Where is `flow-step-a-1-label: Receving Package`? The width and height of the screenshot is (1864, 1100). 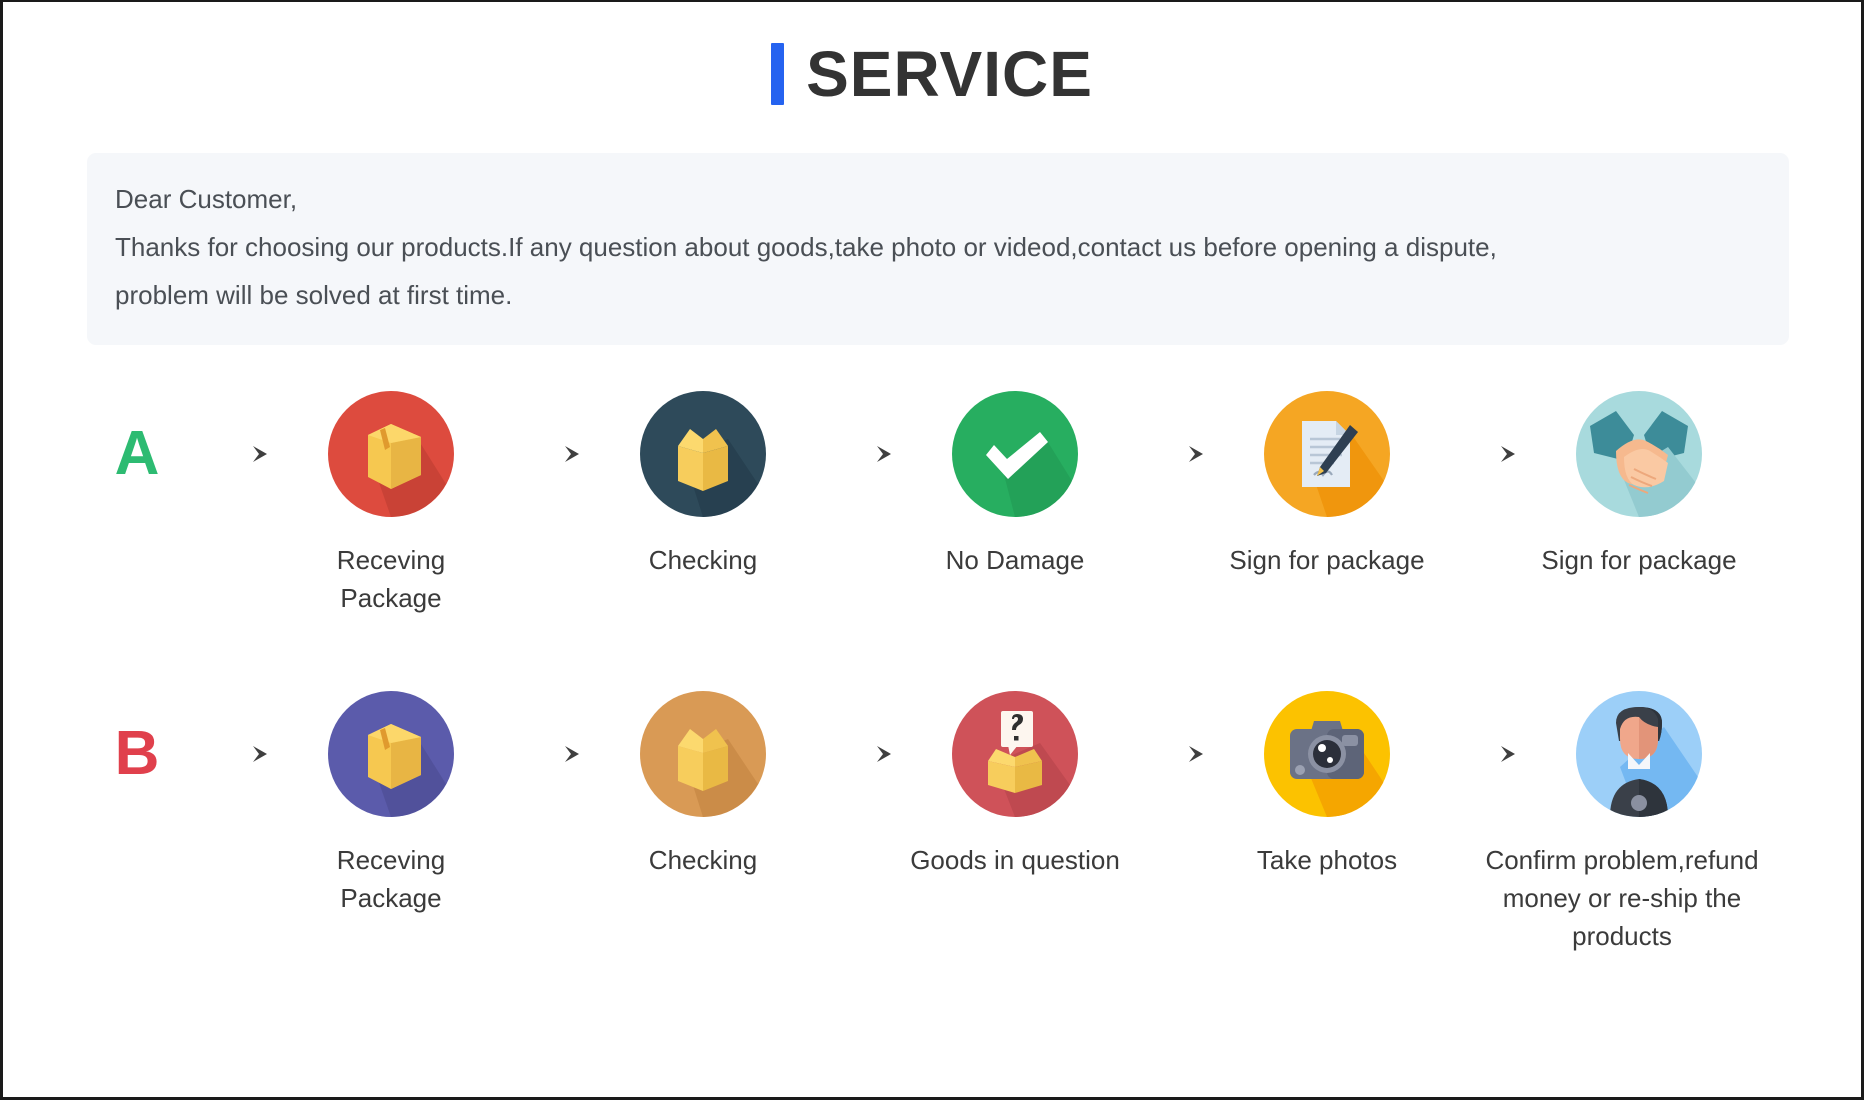
flow-step-a-1-label: Receving Package is located at coordinates (391, 579).